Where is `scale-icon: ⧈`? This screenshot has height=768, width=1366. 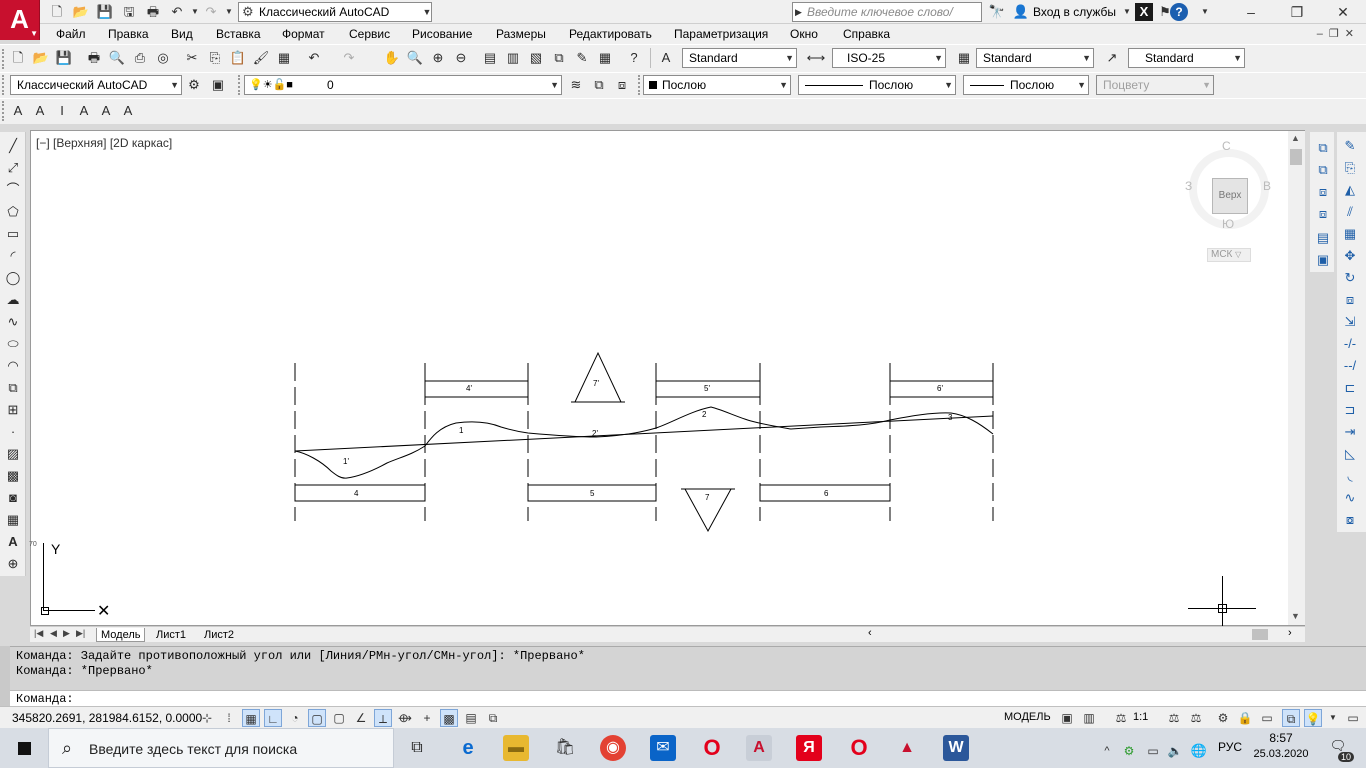 scale-icon: ⧈ is located at coordinates (1350, 300).